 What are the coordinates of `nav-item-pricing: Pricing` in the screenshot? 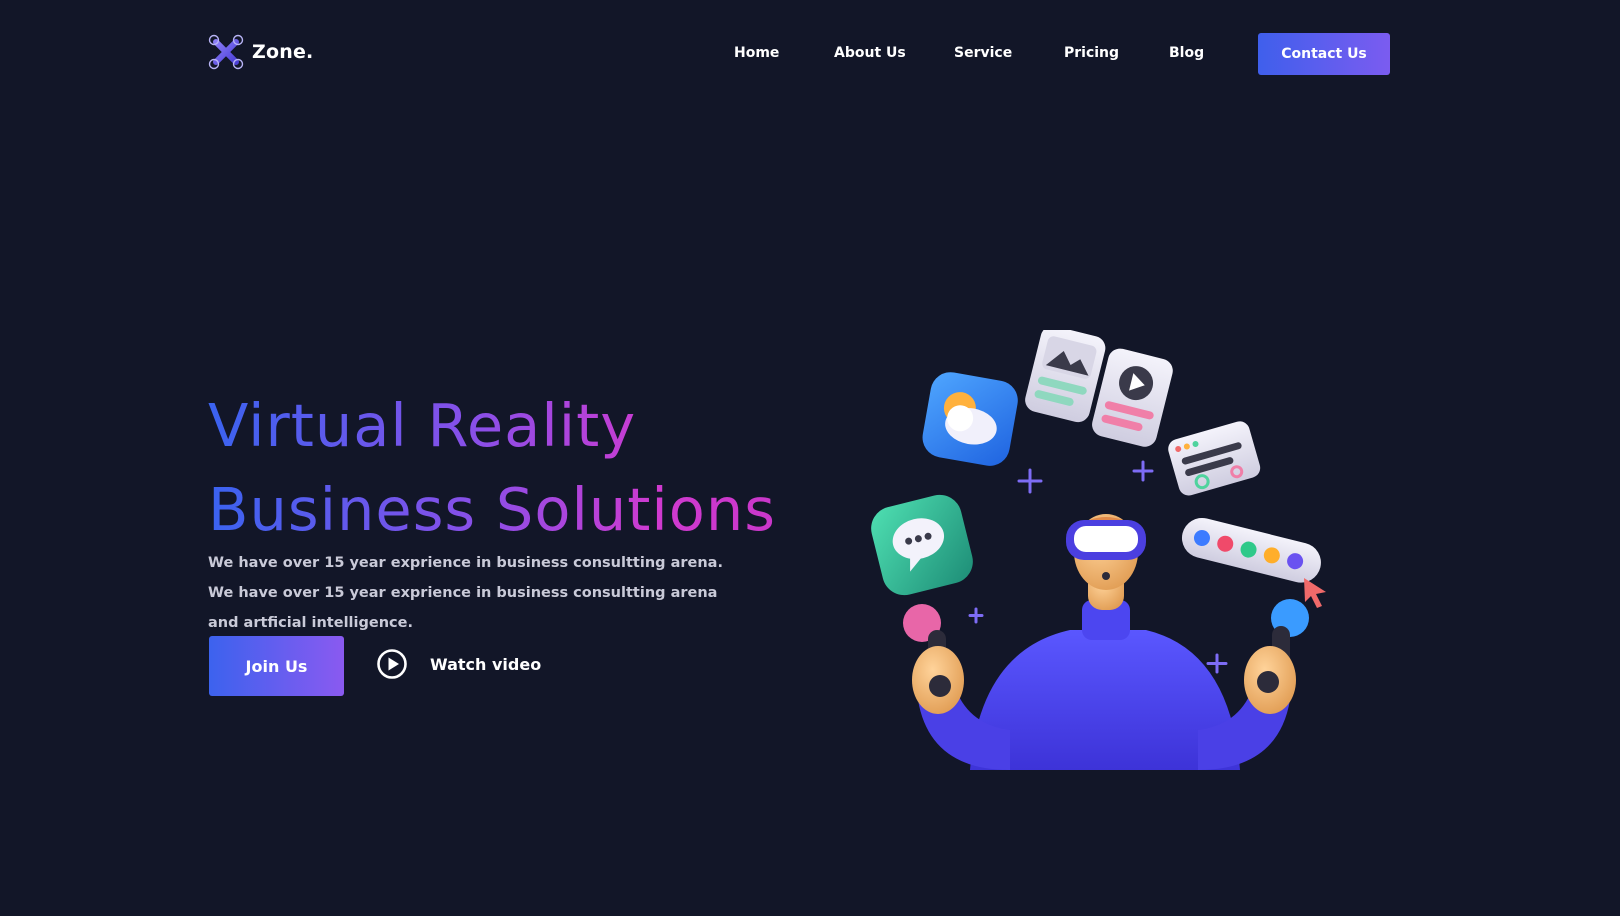 It's located at (1091, 53).